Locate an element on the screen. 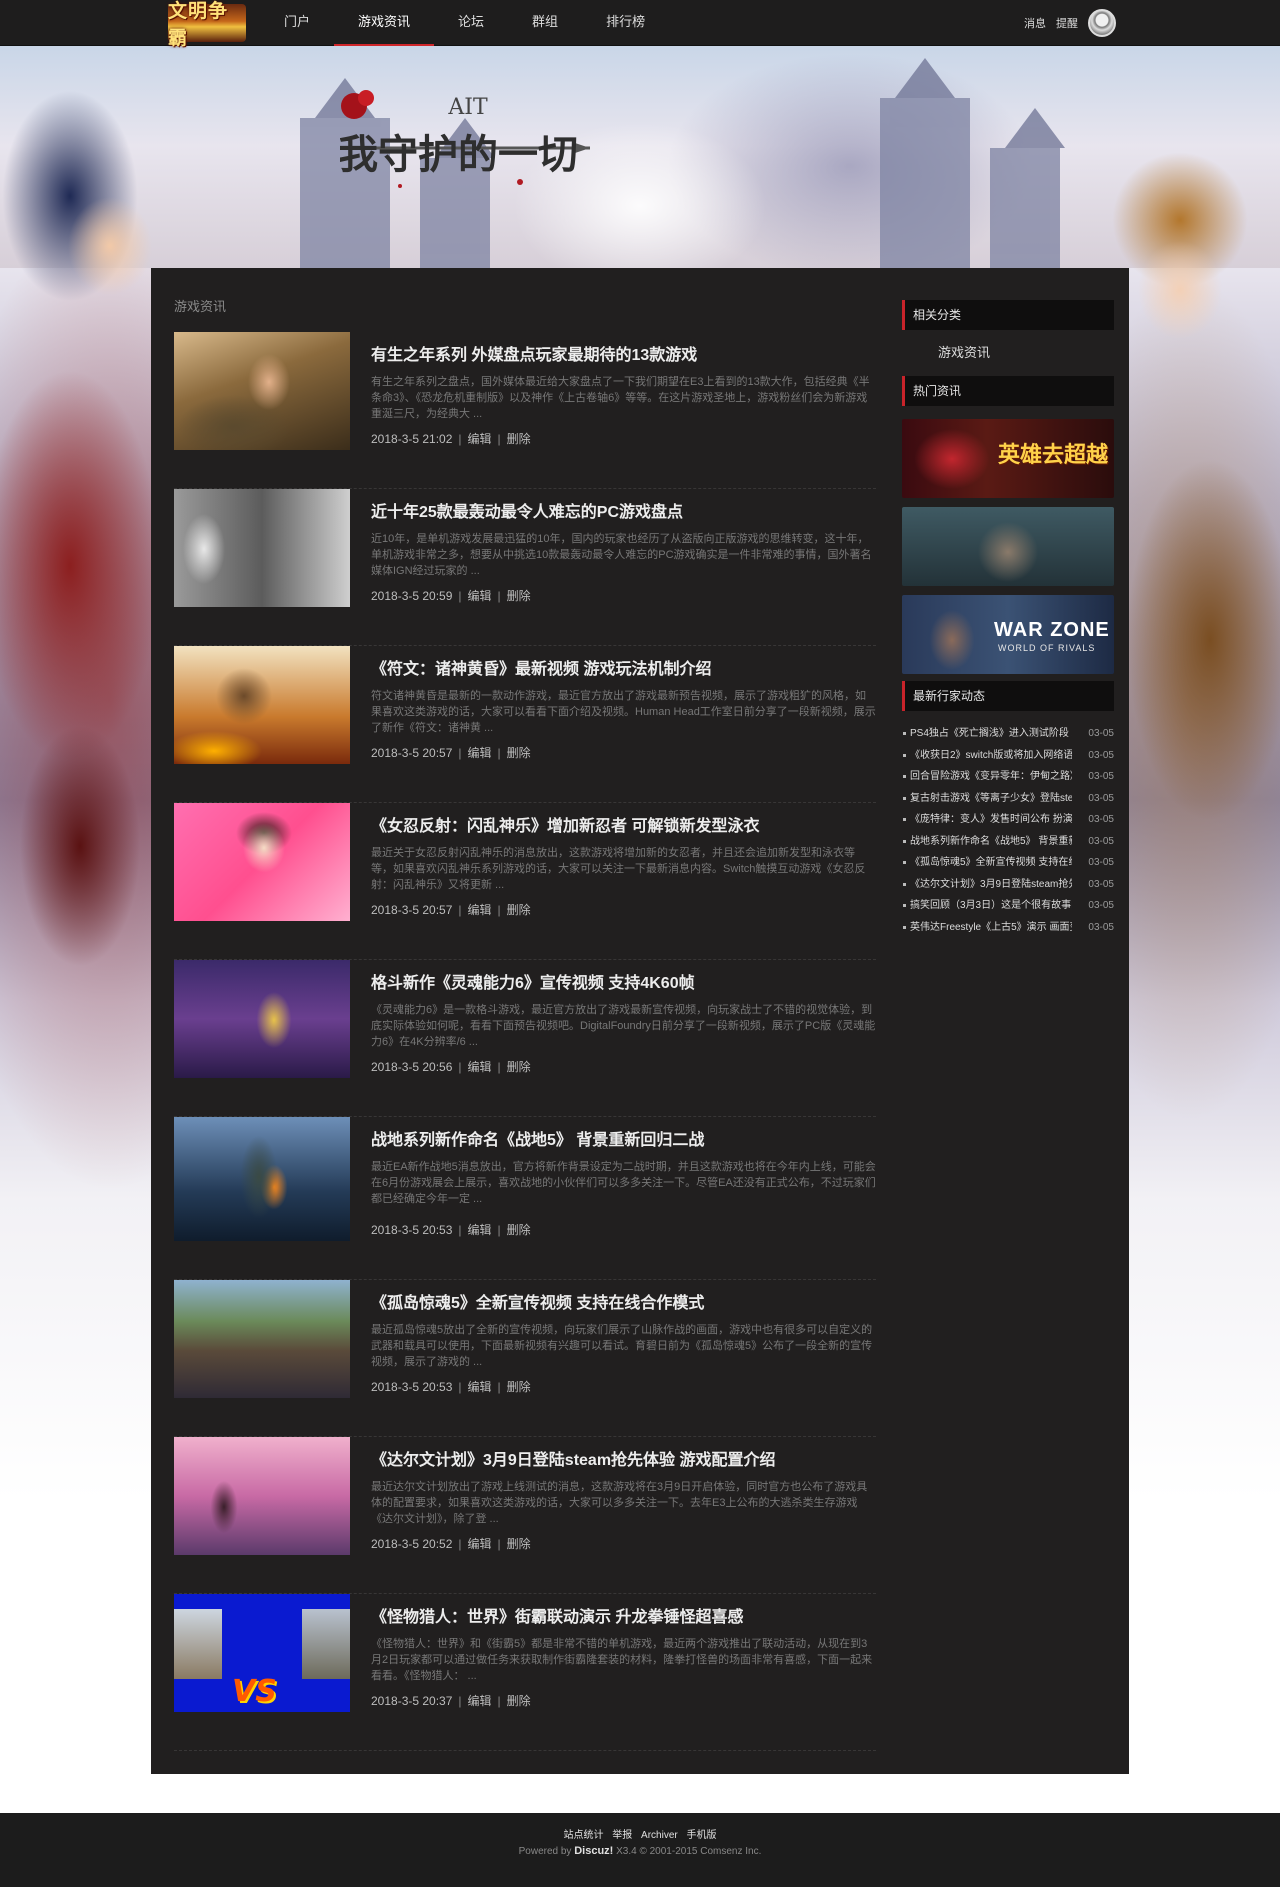 This screenshot has height=1887, width=1280. hot-news-image-warrior is located at coordinates (1008, 546).